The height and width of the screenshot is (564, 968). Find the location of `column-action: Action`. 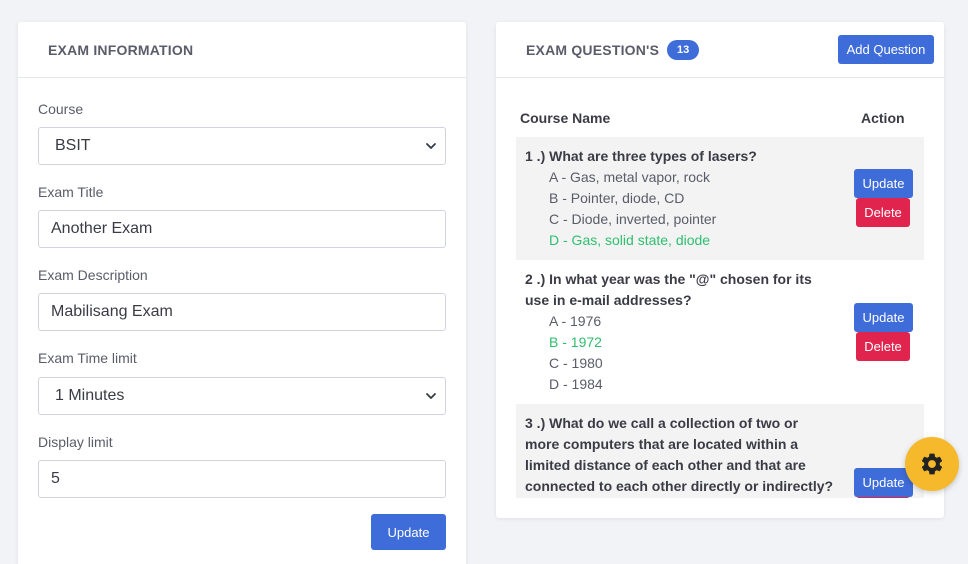

column-action: Action is located at coordinates (883, 118).